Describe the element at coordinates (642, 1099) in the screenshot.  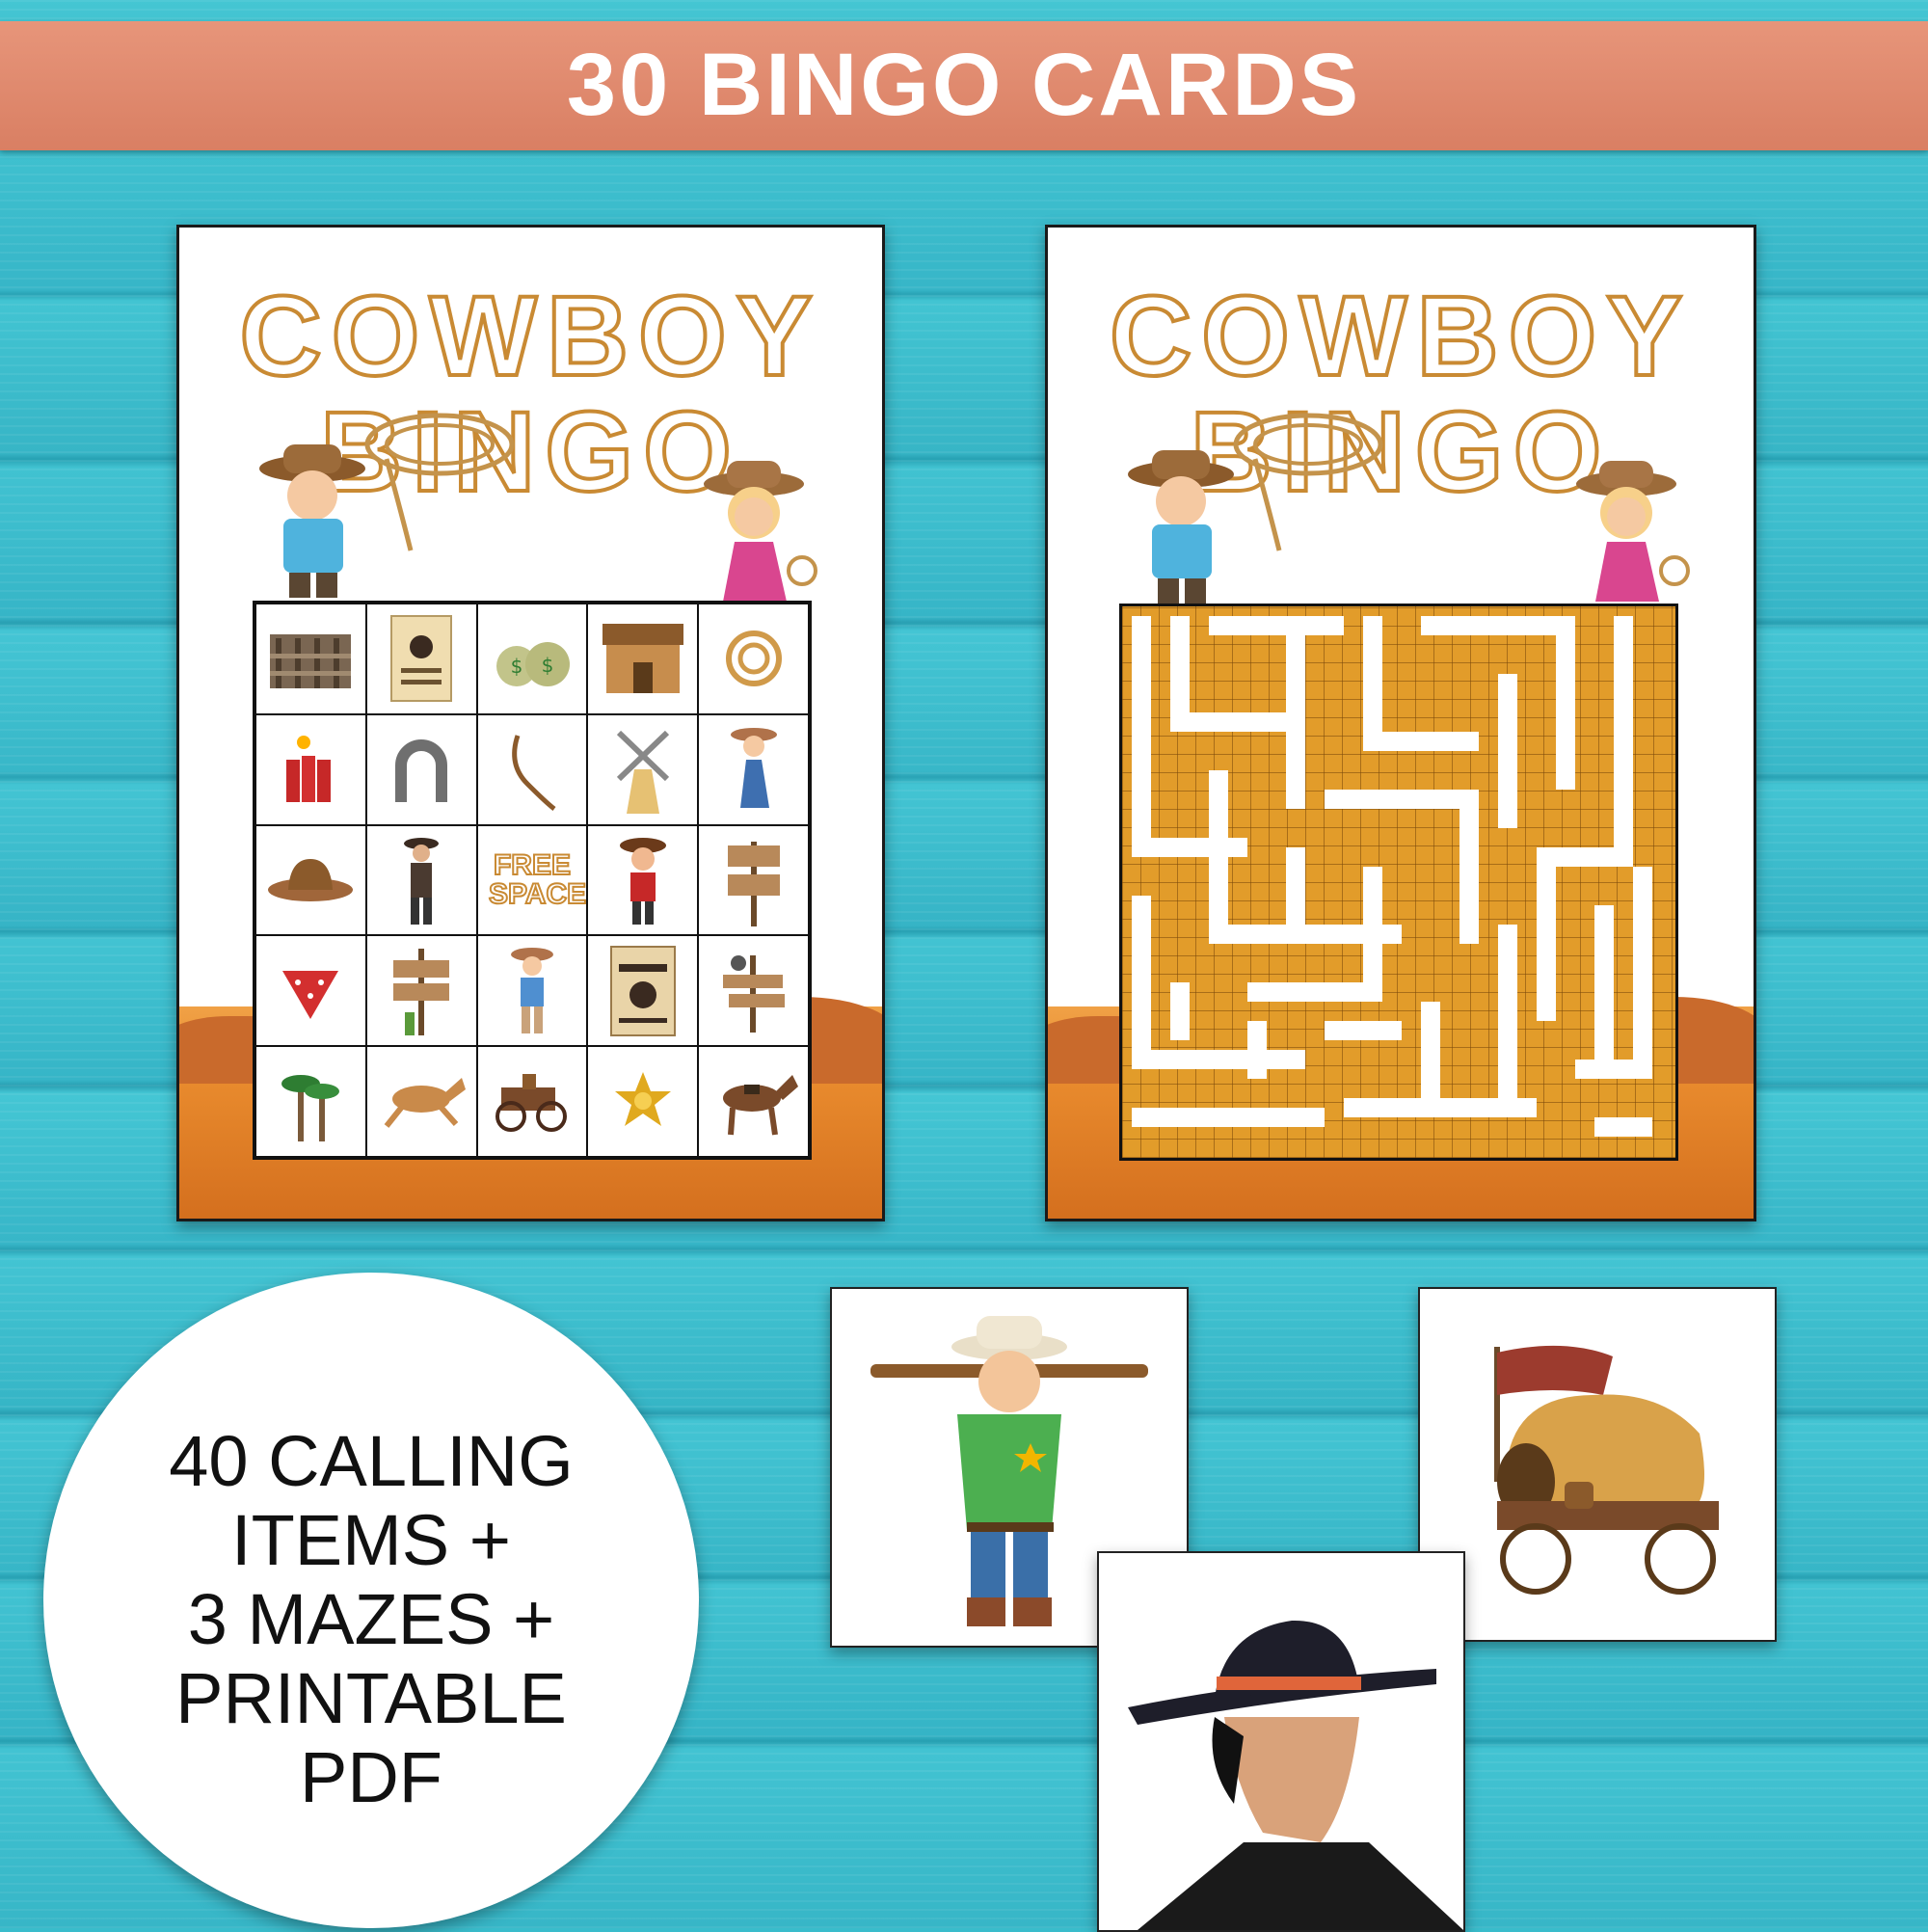
I see `sheriff-star-icon` at that location.